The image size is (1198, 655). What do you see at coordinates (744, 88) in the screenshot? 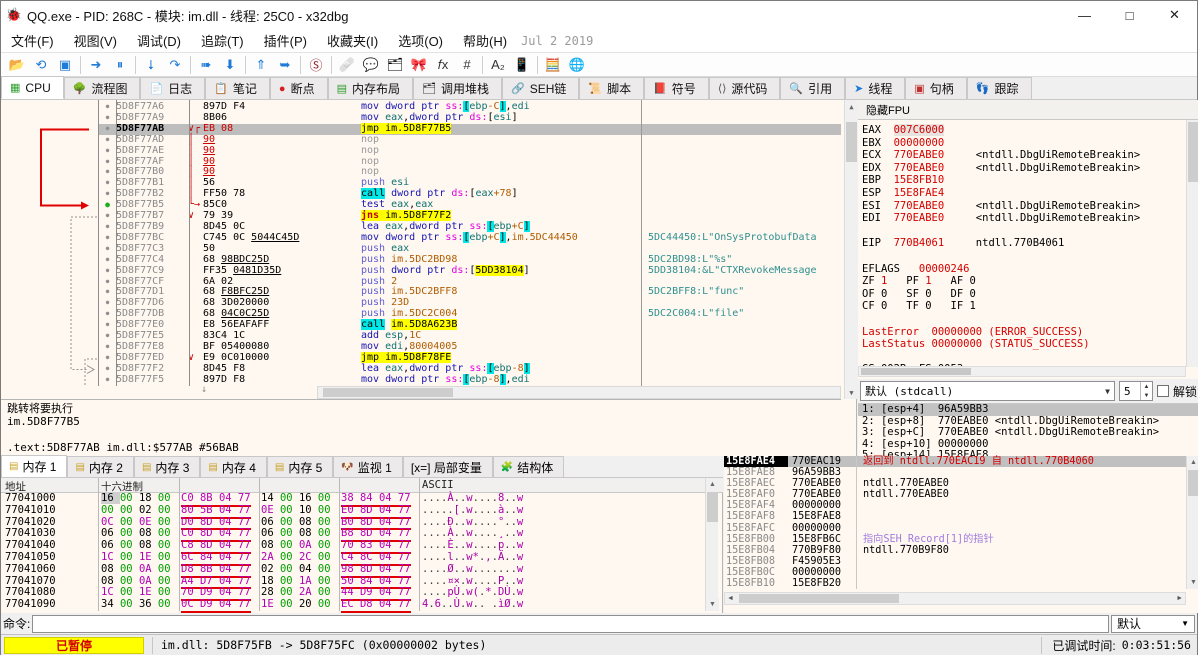
I see `tab-source: ⟨⟩ 源代码` at bounding box center [744, 88].